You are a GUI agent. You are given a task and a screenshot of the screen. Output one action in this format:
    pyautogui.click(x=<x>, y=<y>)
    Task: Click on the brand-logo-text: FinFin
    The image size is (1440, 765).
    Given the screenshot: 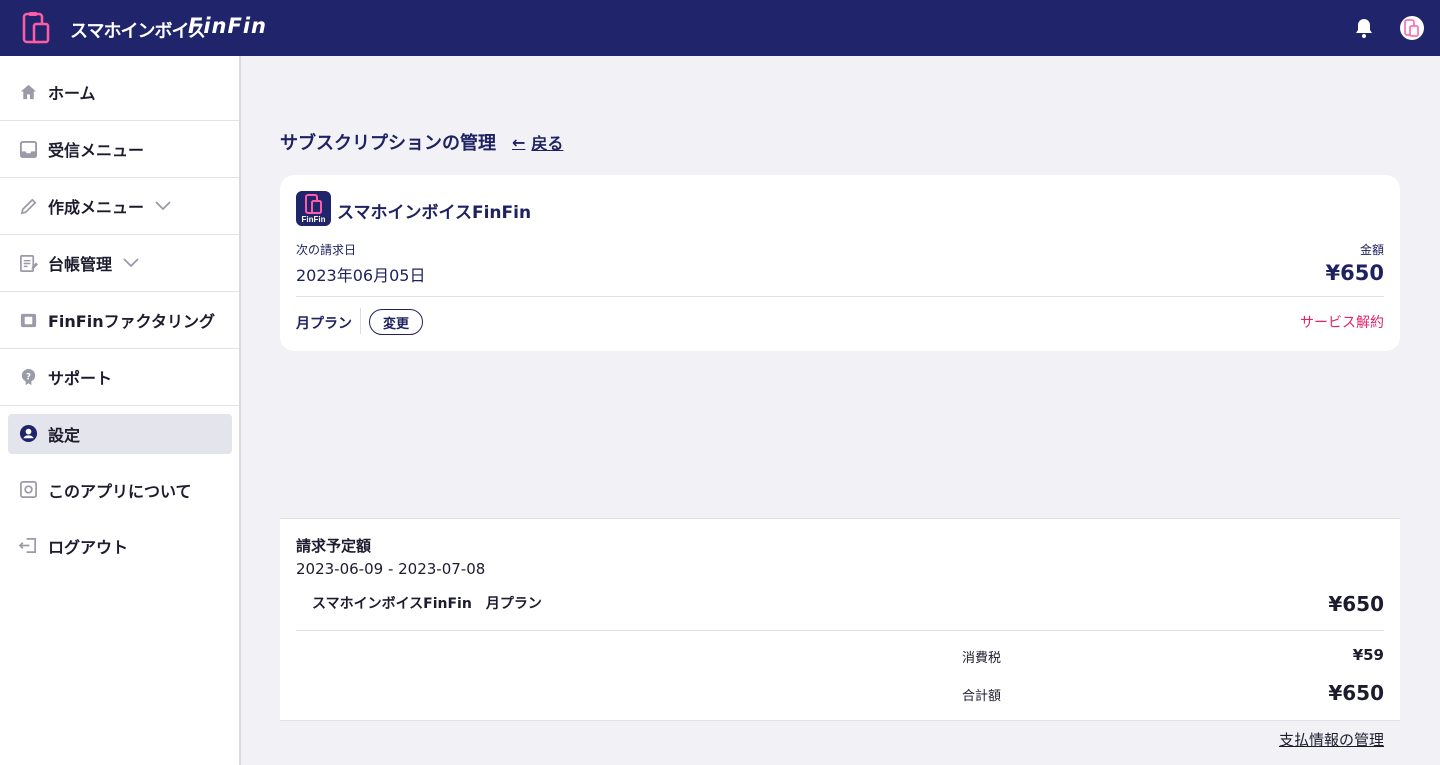 What is the action you would take?
    pyautogui.click(x=227, y=26)
    